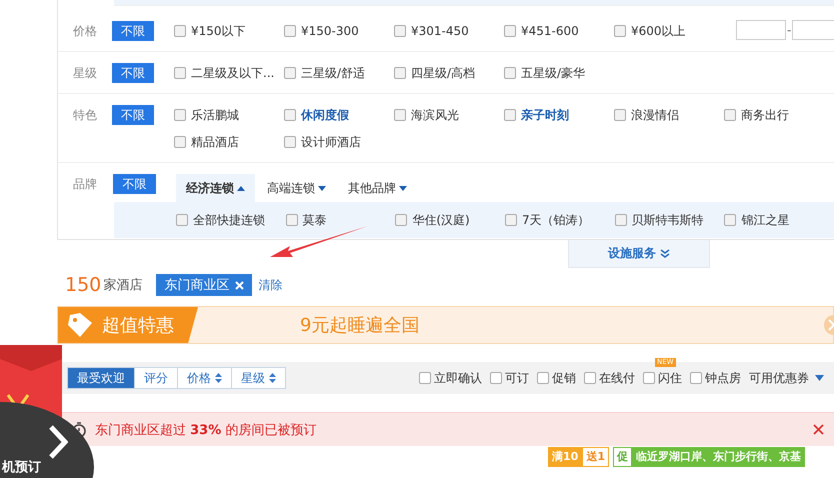  What do you see at coordinates (215, 188) in the screenshot?
I see `brand-tab: 经济连锁` at bounding box center [215, 188].